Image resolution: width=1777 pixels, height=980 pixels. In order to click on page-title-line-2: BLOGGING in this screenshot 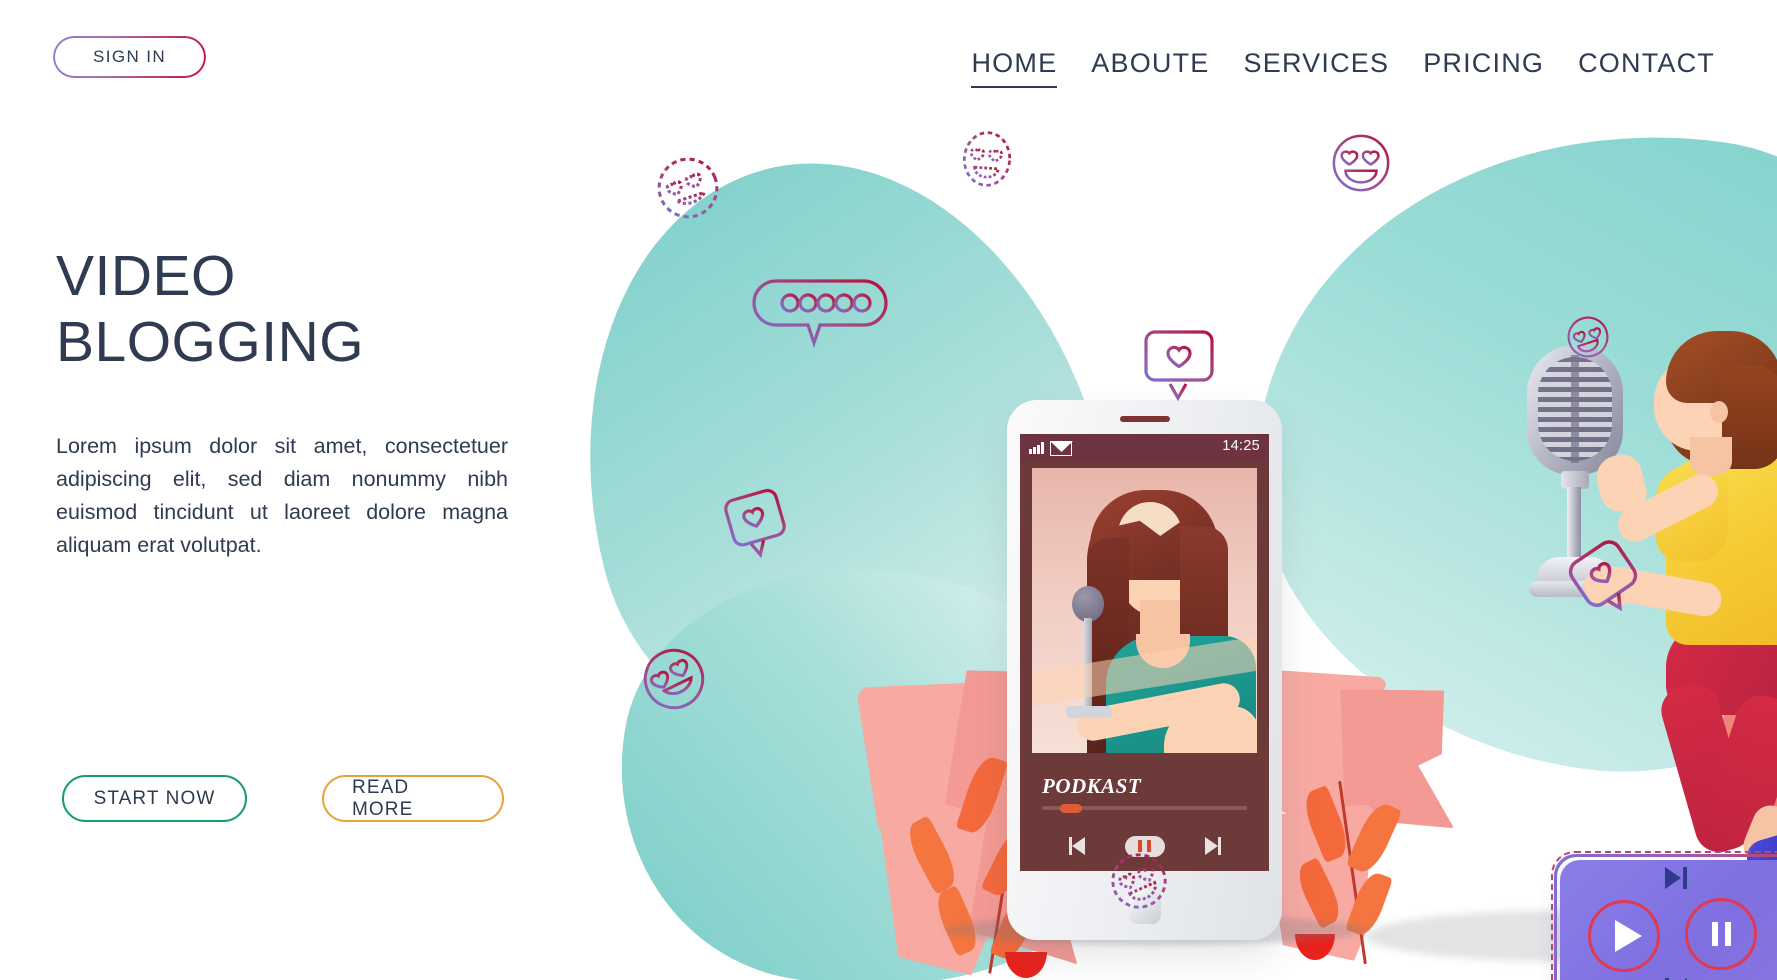, I will do `click(210, 342)`.